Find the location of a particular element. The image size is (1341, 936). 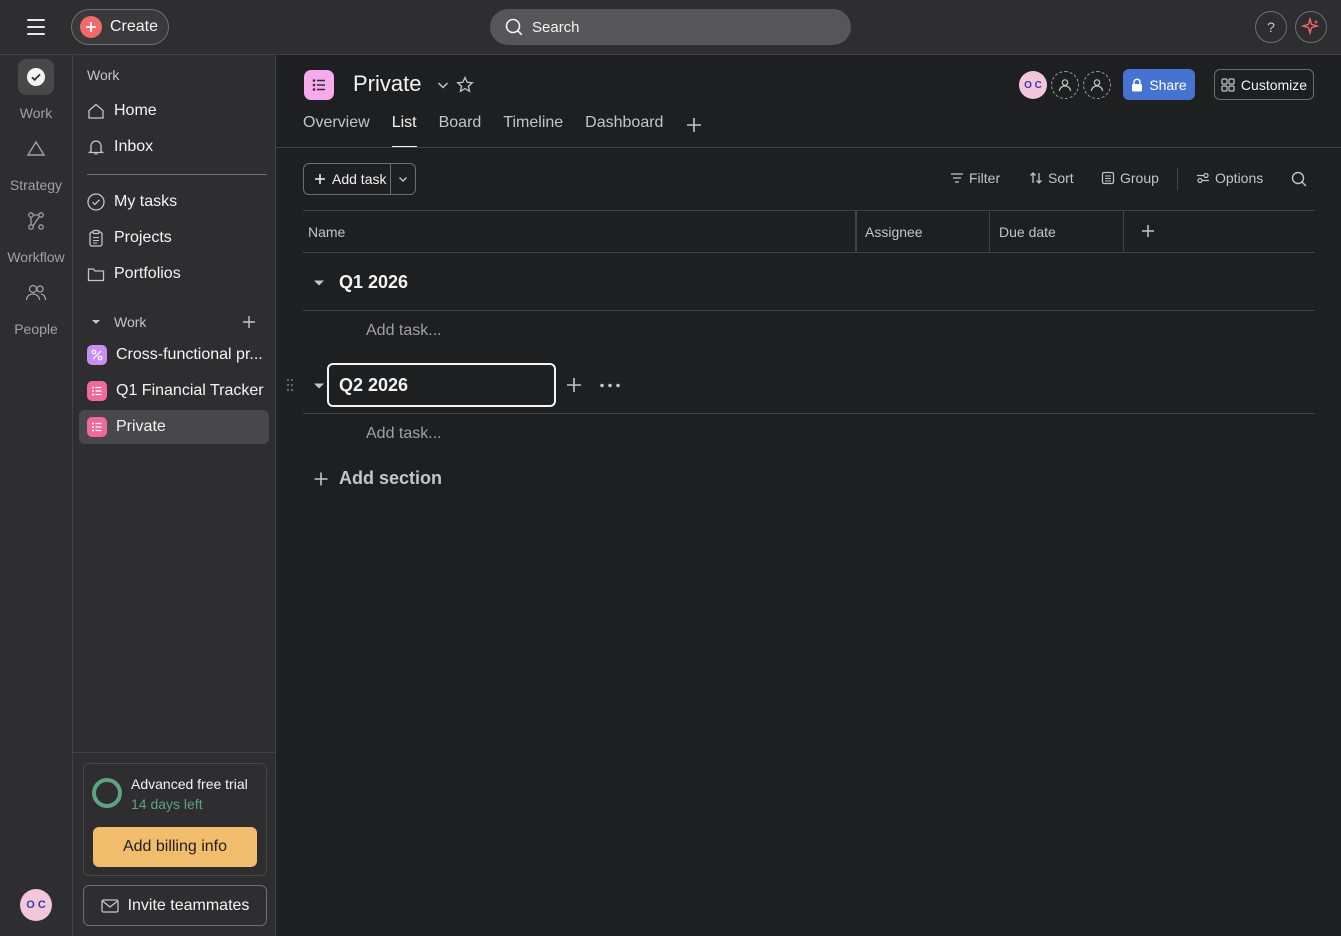

rail-item-workflow: Workflow is located at coordinates (36, 234).